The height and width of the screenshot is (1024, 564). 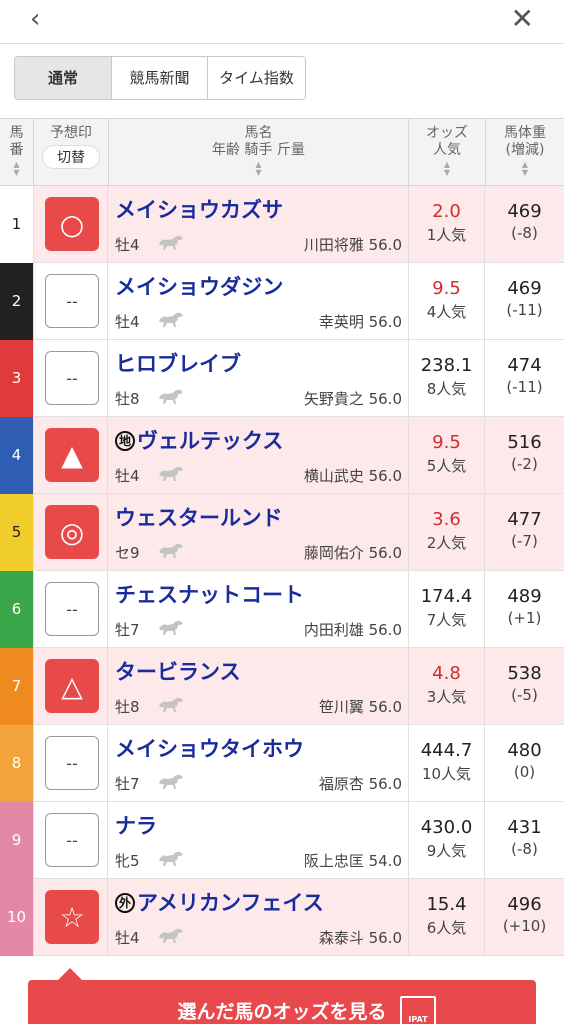 What do you see at coordinates (199, 517) in the screenshot?
I see `horse-name-link: ウェスタールンド` at bounding box center [199, 517].